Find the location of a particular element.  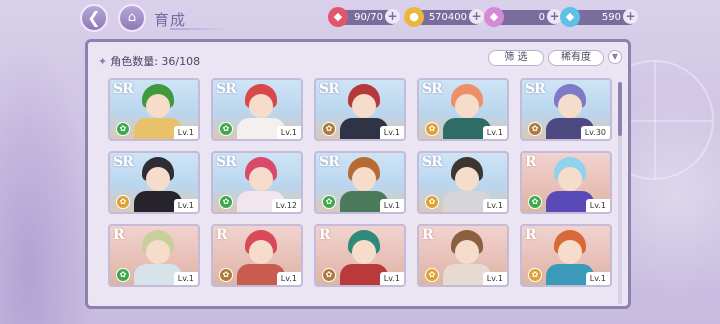

home-icon: ⌂ is located at coordinates (132, 17).